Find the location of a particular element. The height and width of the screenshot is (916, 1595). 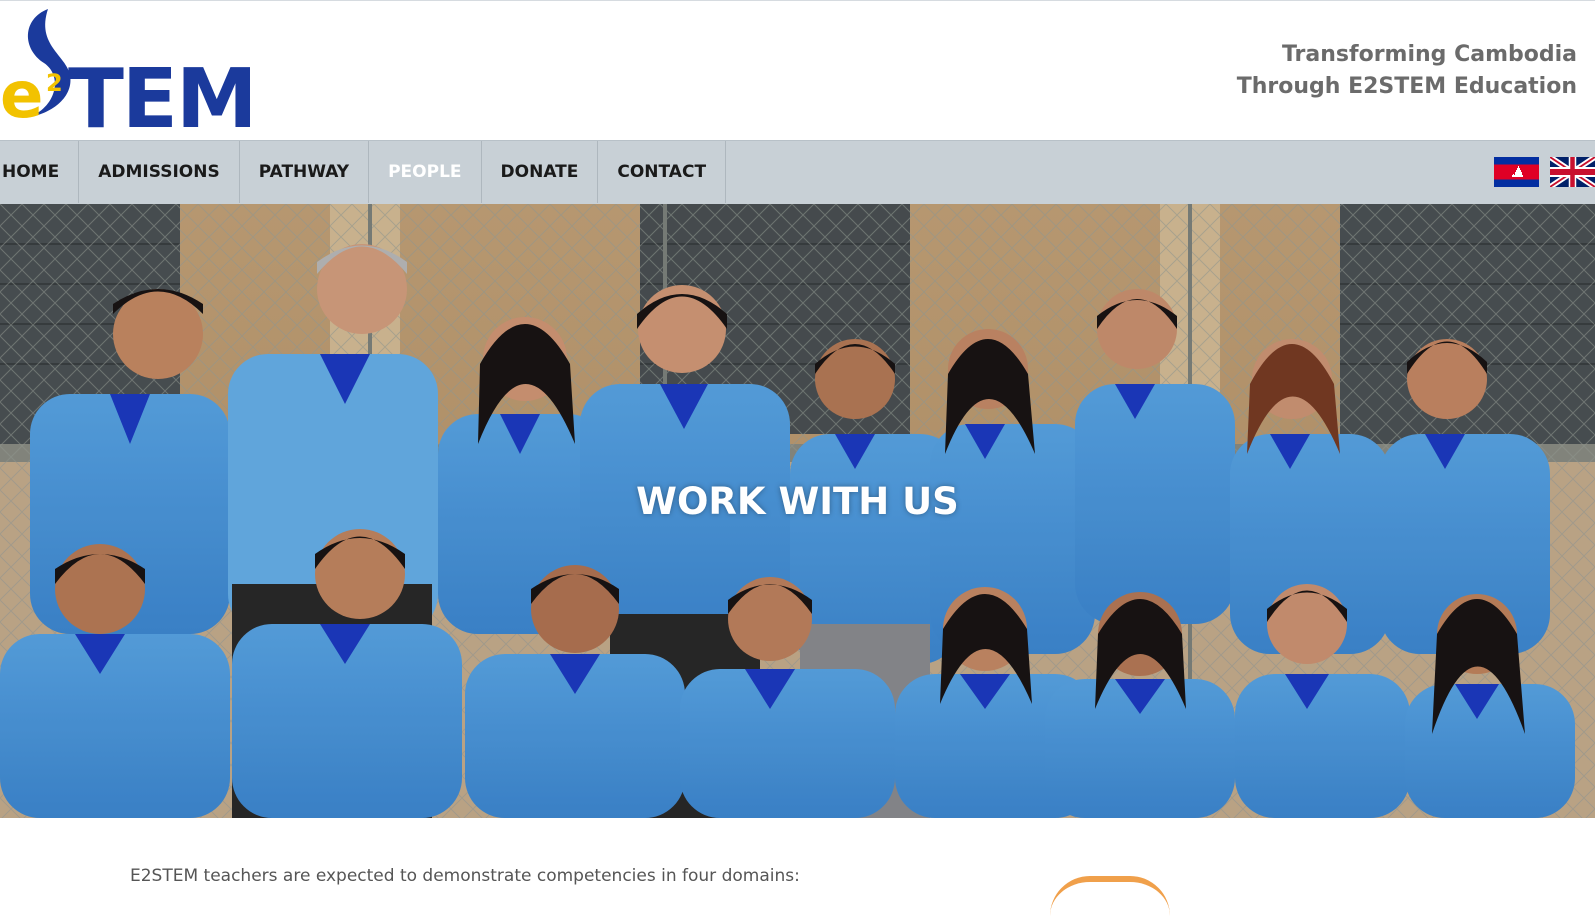

logo-mark-icon: e 2 TEM is located at coordinates (129, 78).